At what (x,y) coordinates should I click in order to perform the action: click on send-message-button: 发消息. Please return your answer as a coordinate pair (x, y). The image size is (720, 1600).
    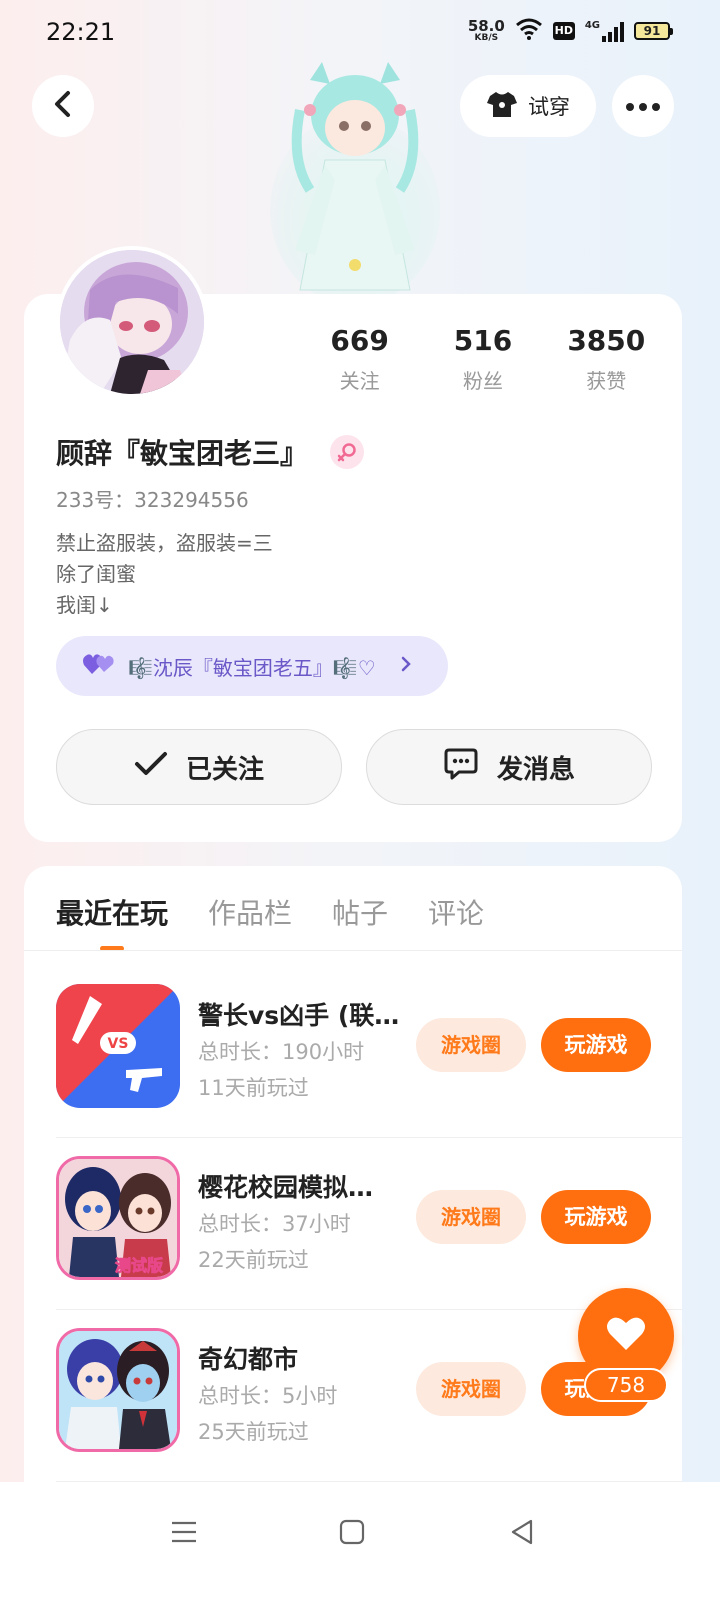
    Looking at the image, I should click on (509, 767).